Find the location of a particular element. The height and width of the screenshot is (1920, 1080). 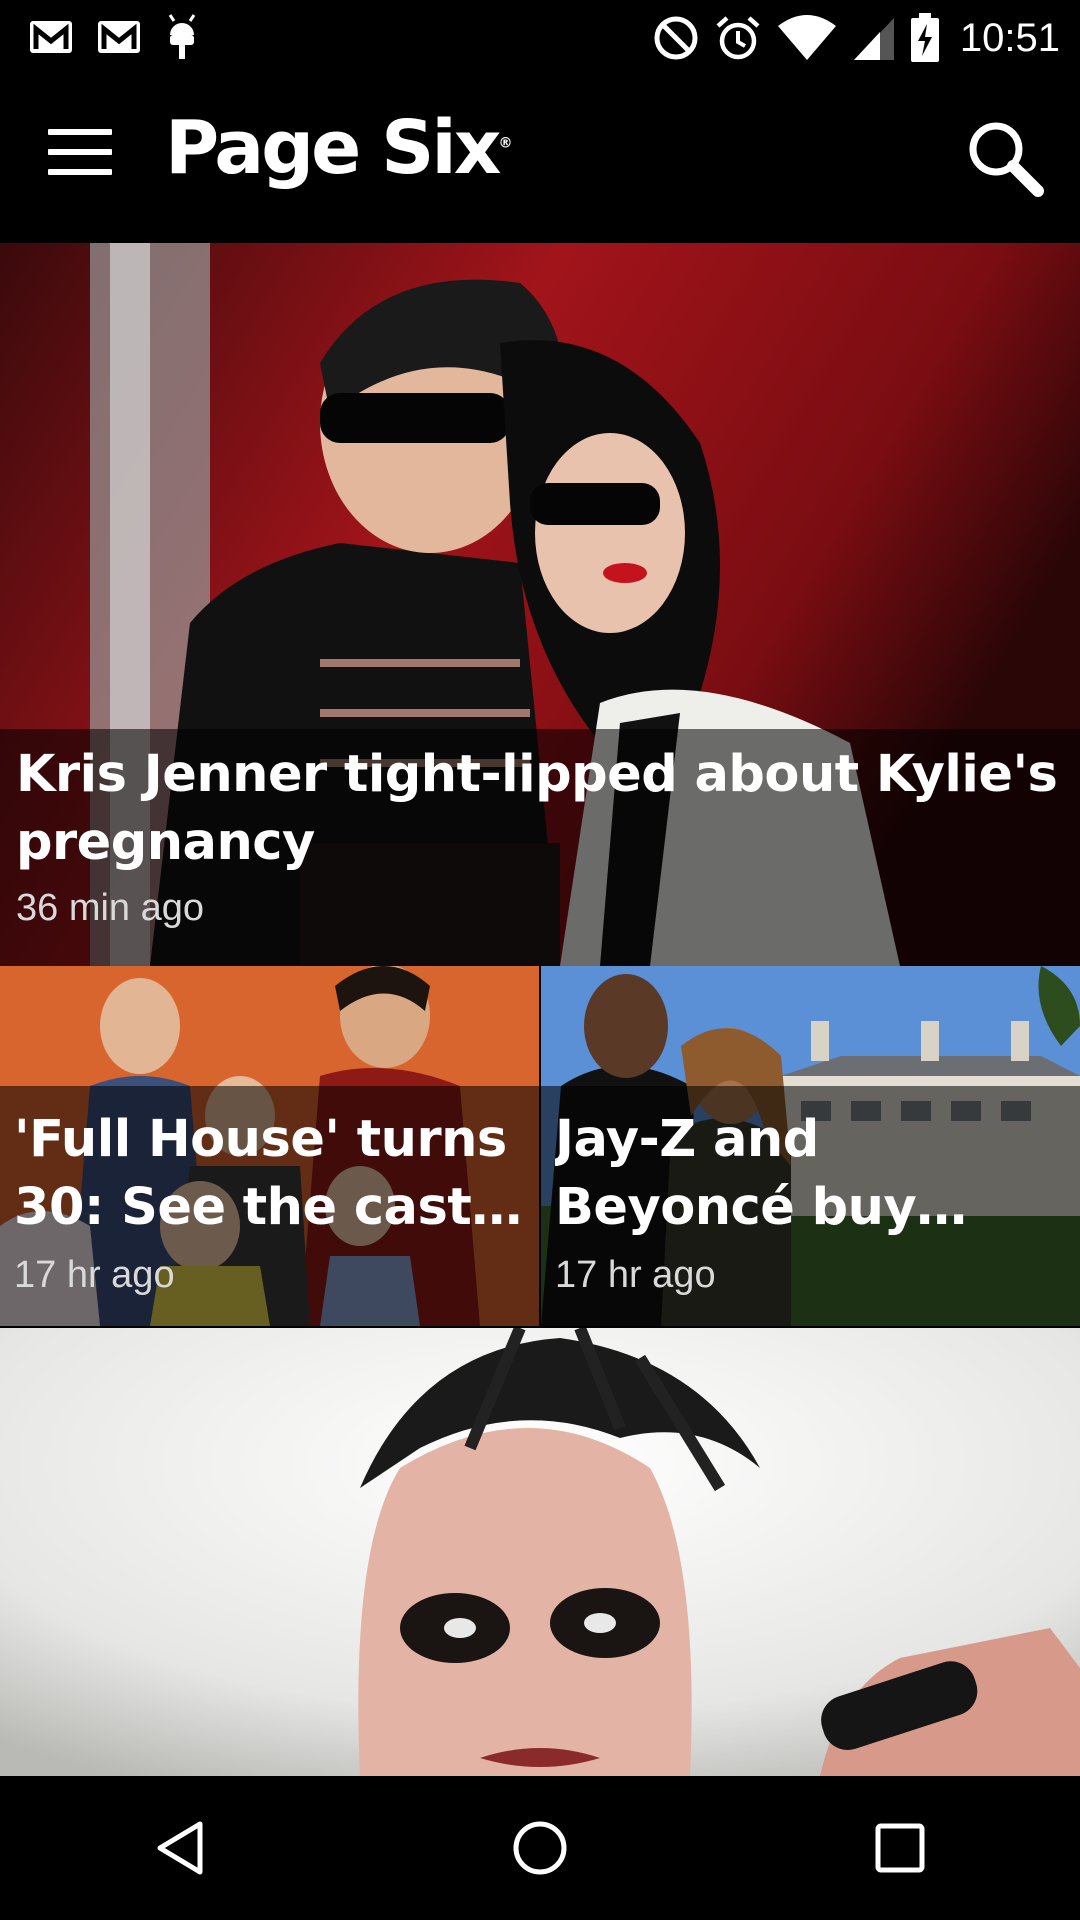

brand-name: Page Six is located at coordinates (333, 148).